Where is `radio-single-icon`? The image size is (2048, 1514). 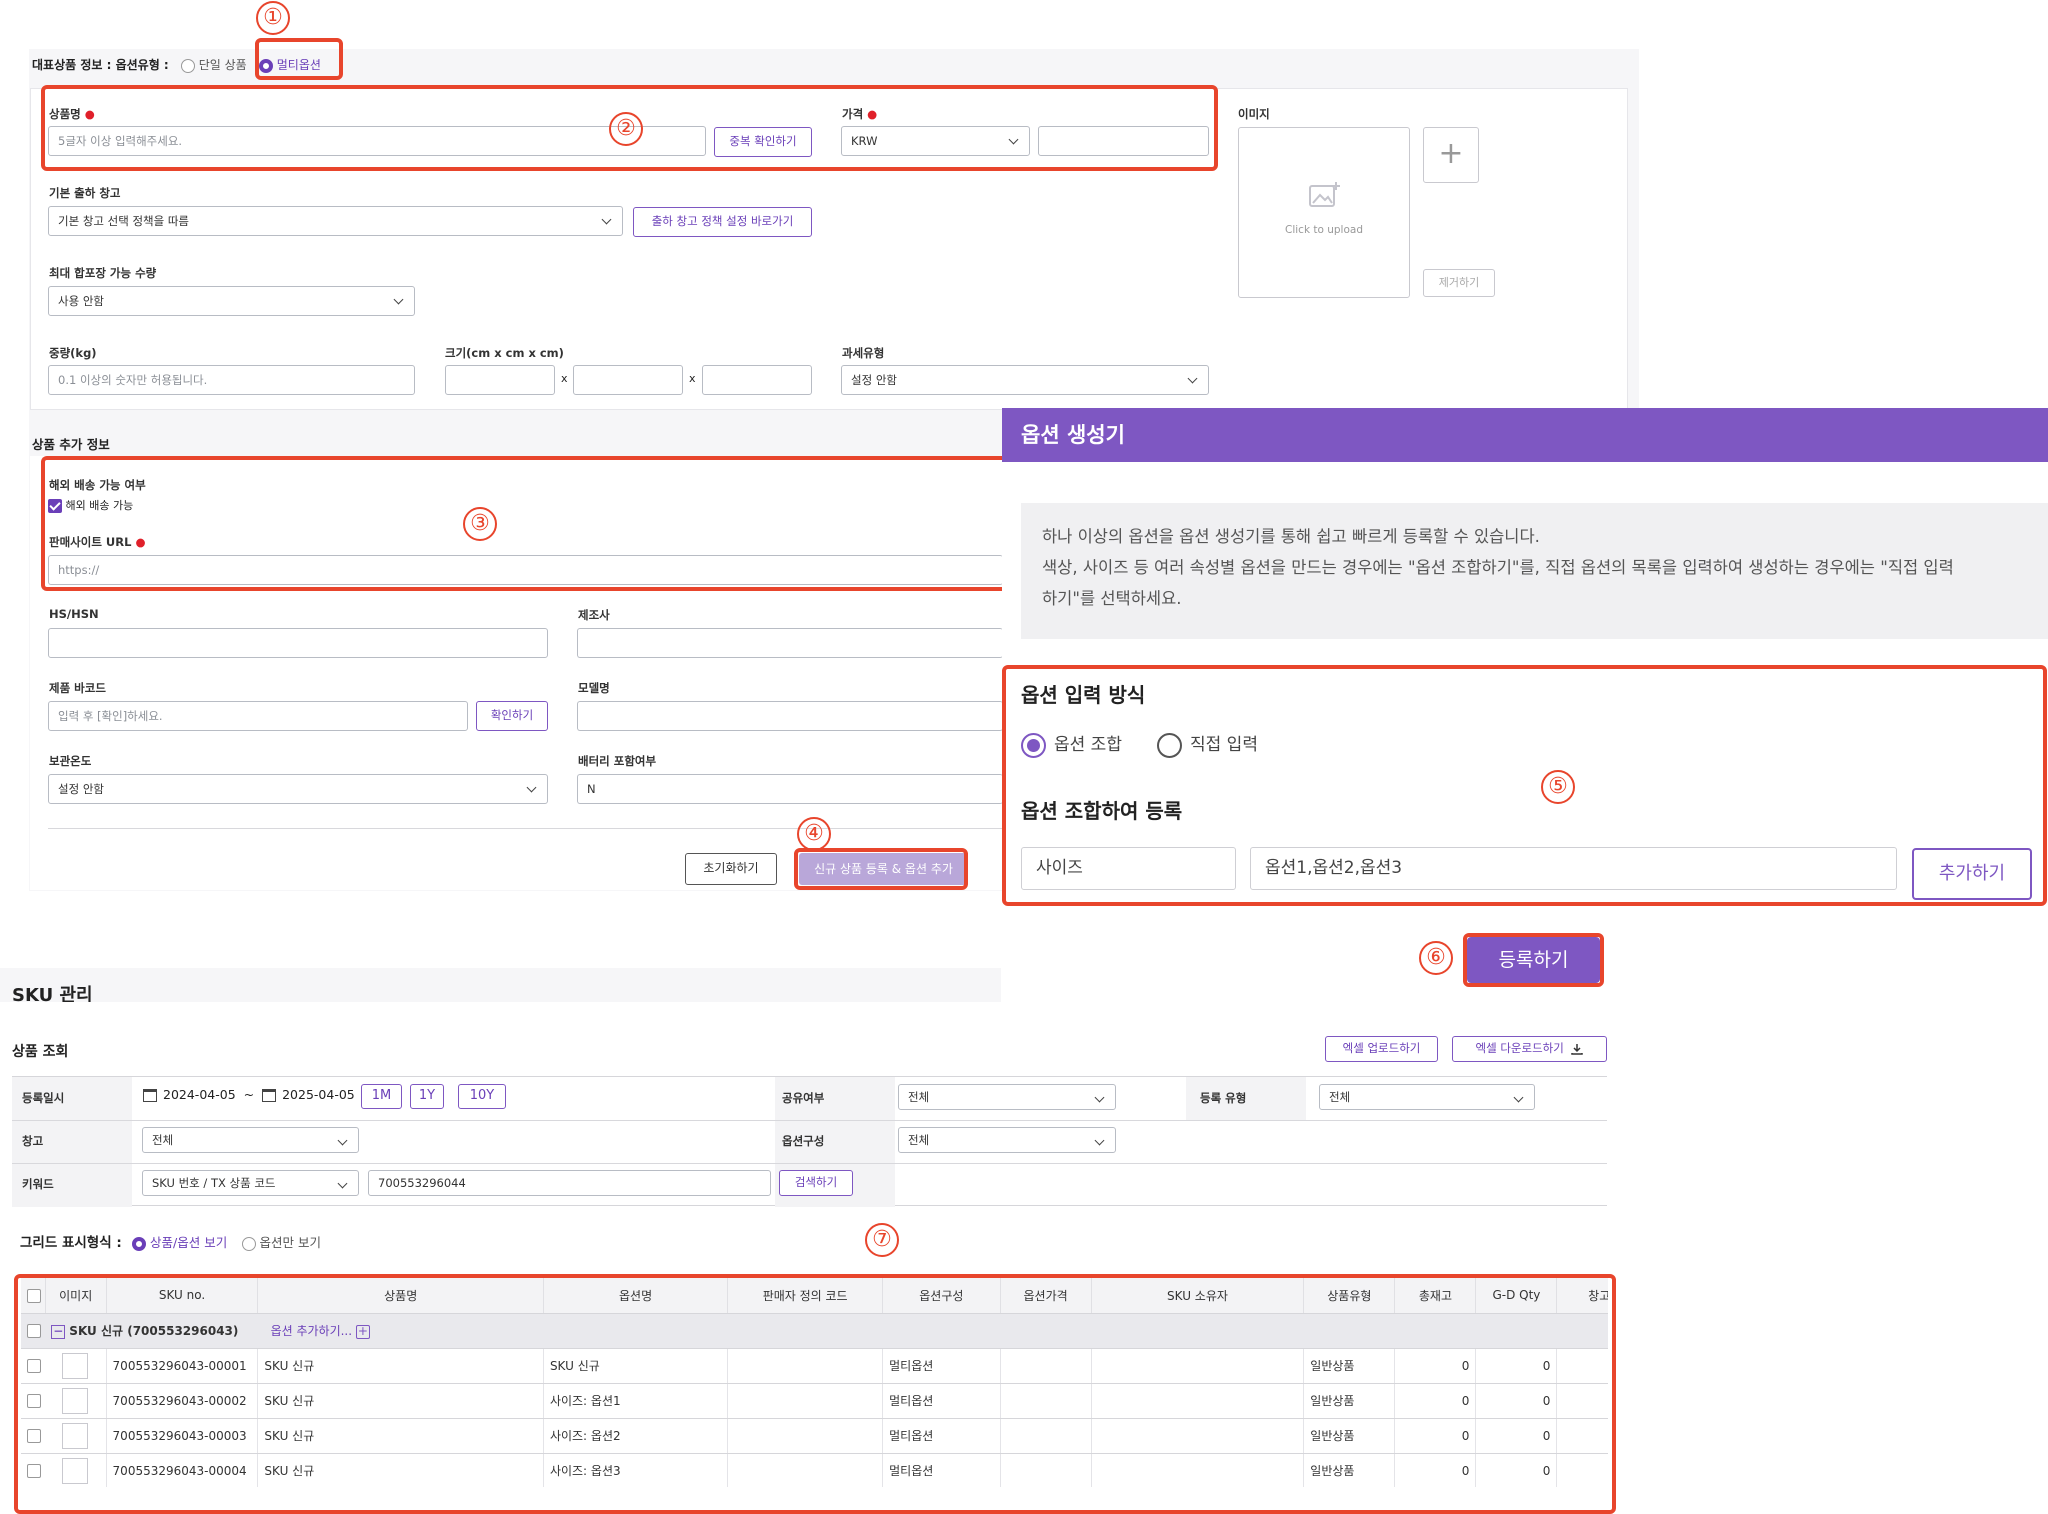
radio-single-icon is located at coordinates (187, 65).